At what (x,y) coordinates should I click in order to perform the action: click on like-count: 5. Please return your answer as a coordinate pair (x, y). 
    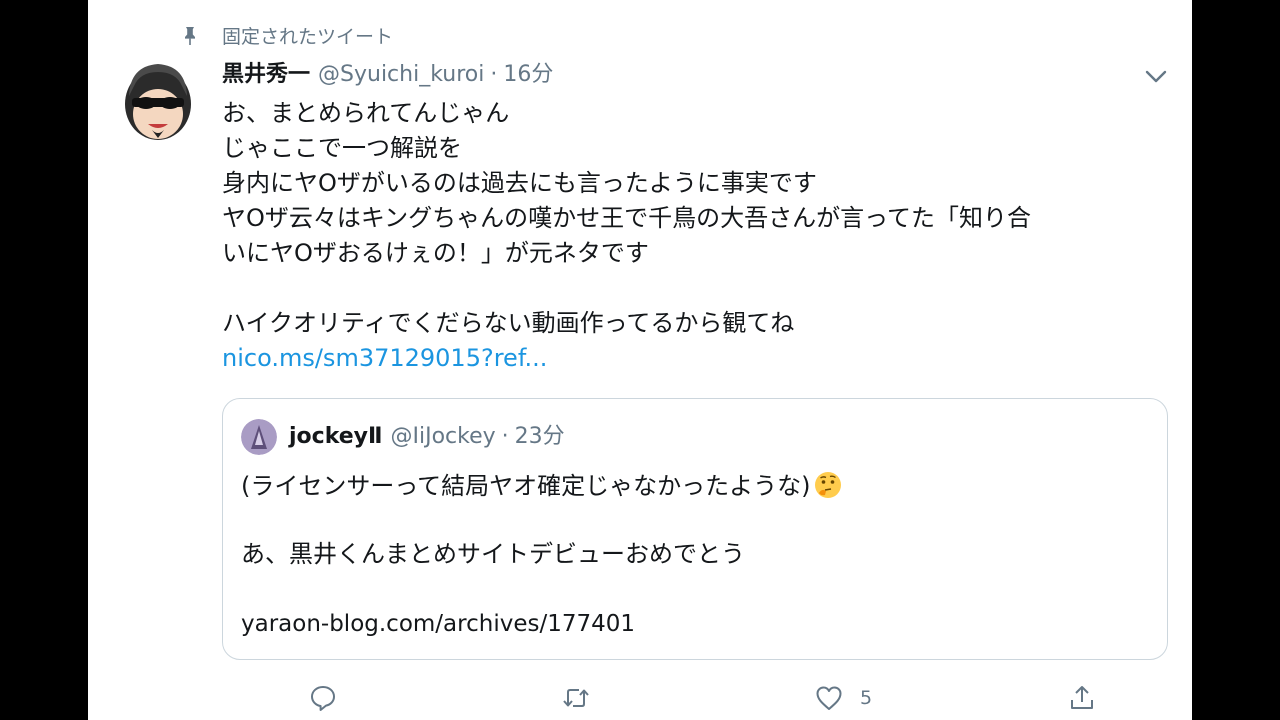
    Looking at the image, I should click on (866, 698).